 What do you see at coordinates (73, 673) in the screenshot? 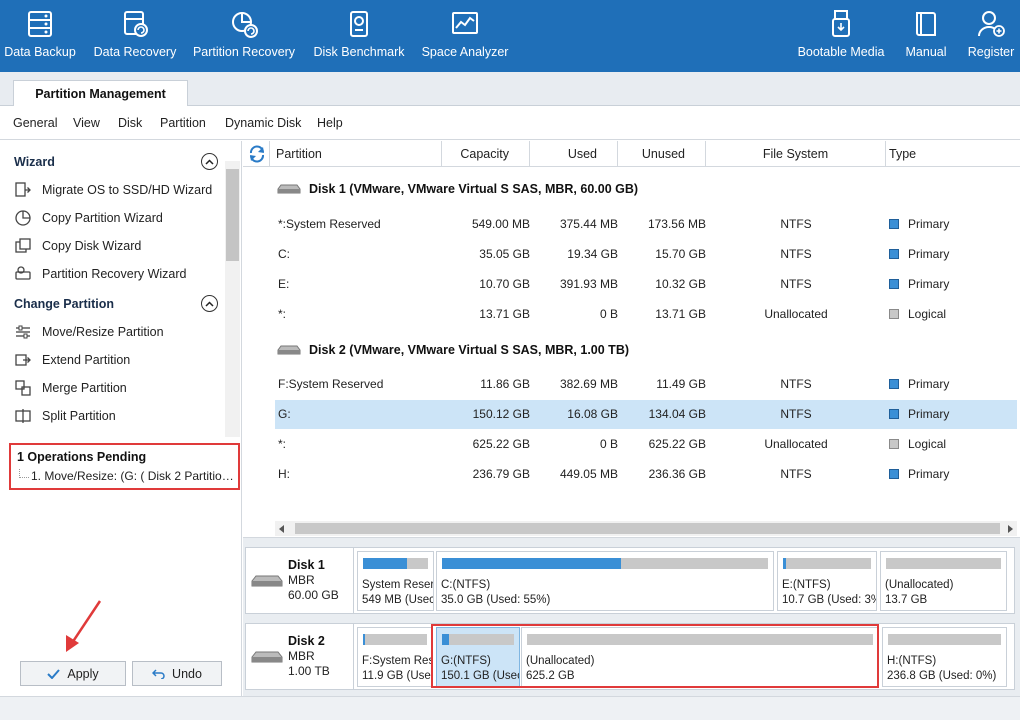
I see `apply-button: Apply` at bounding box center [73, 673].